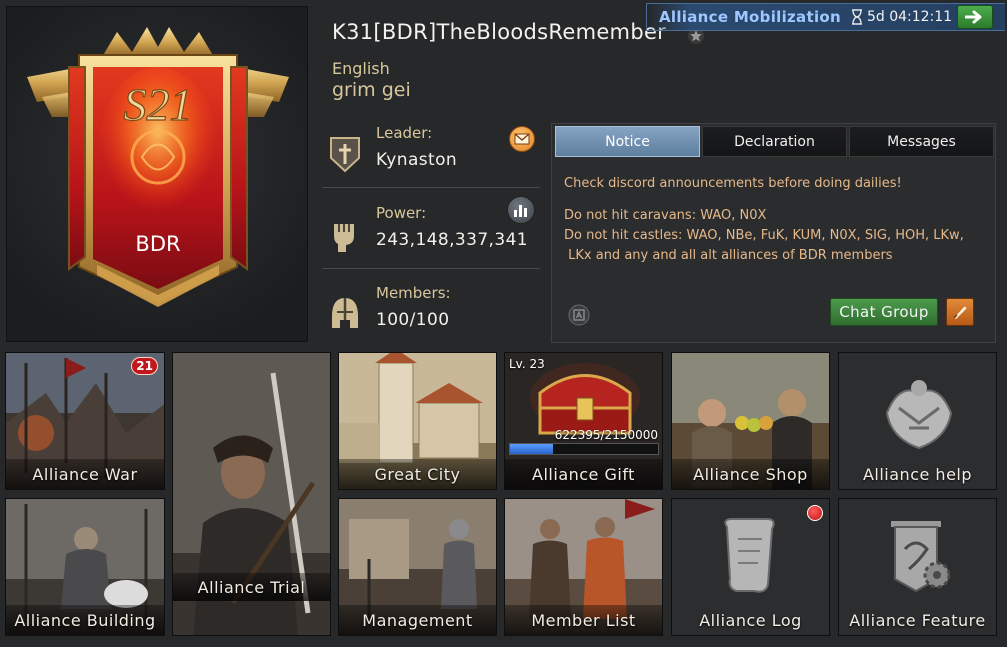 This screenshot has width=1007, height=647. I want to click on leader-label: Leader:, so click(404, 133).